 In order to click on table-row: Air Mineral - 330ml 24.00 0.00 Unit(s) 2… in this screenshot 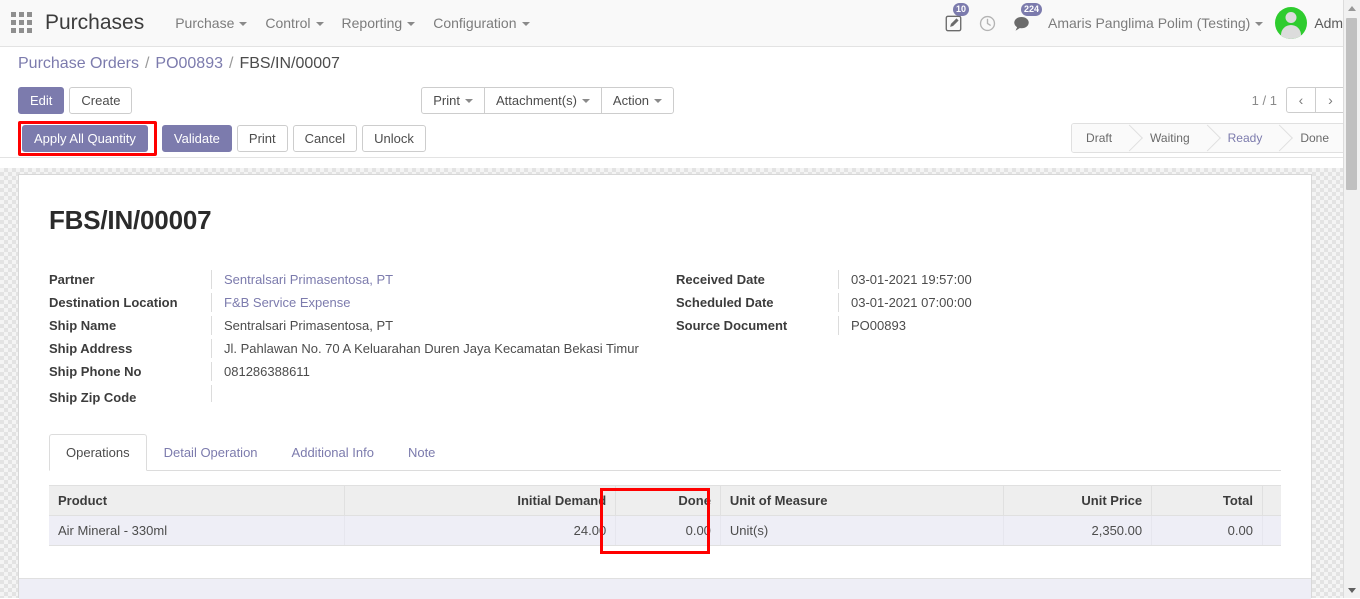, I will do `click(665, 530)`.